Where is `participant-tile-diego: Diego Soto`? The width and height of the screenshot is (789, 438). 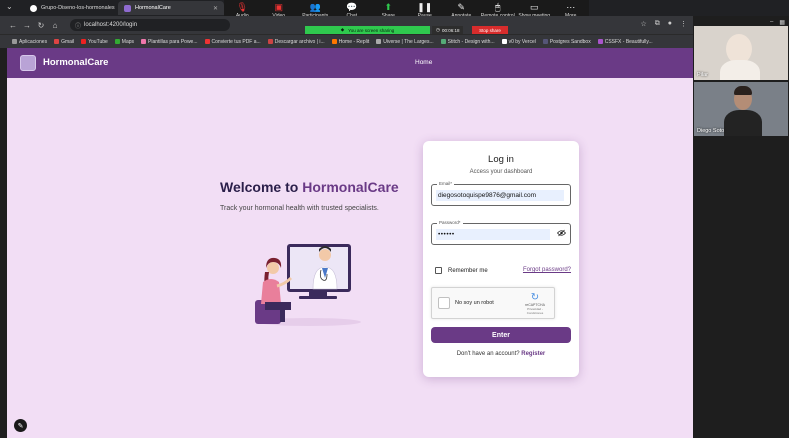 participant-tile-diego: Diego Soto is located at coordinates (741, 109).